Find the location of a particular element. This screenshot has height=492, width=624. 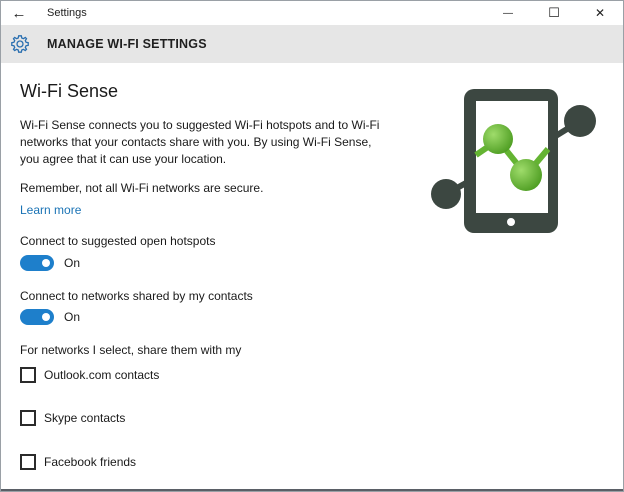

checkbox-row-outlook: Outlook.com contacts is located at coordinates (89, 375).